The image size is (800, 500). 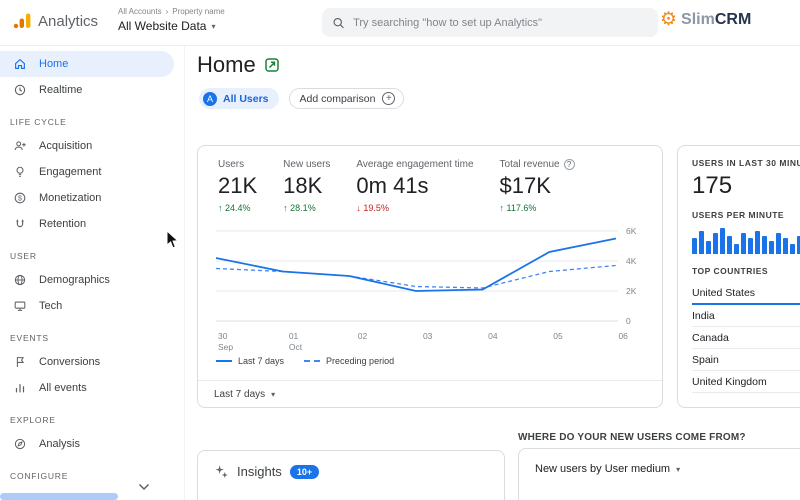 What do you see at coordinates (63, 388) in the screenshot?
I see `sidebar-item-label: All events` at bounding box center [63, 388].